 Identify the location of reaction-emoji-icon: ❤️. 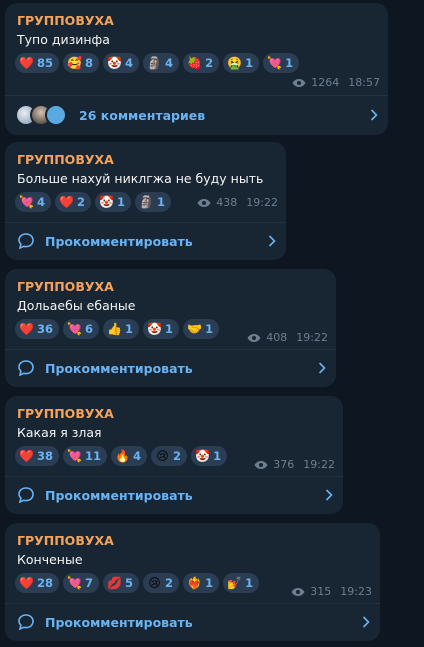
(26, 456).